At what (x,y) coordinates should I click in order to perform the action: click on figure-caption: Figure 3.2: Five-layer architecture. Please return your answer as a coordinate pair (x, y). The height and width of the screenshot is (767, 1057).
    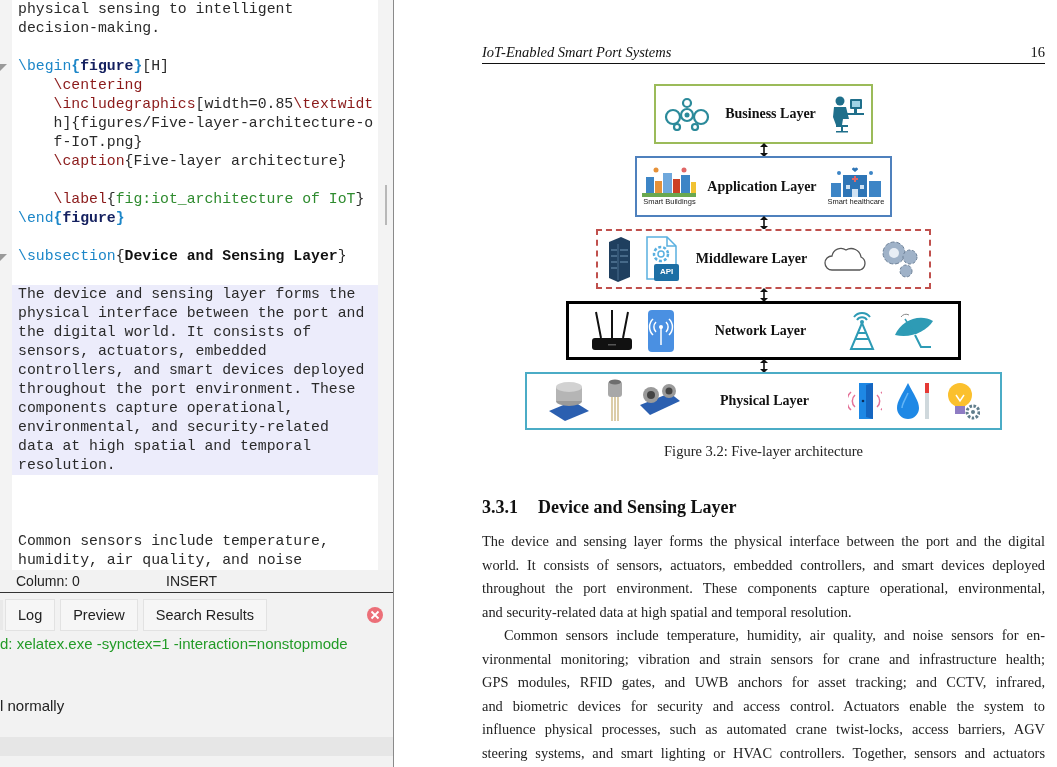
    Looking at the image, I should click on (763, 451).